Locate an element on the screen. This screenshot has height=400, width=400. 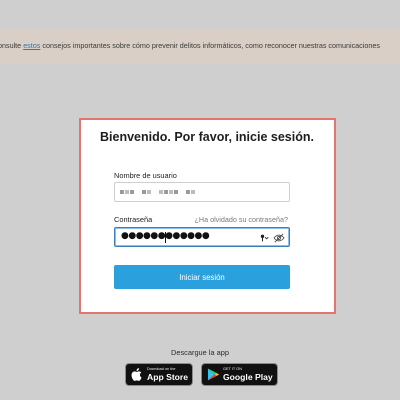
app-store-text: Download on the App Store is located at coordinates (168, 374).